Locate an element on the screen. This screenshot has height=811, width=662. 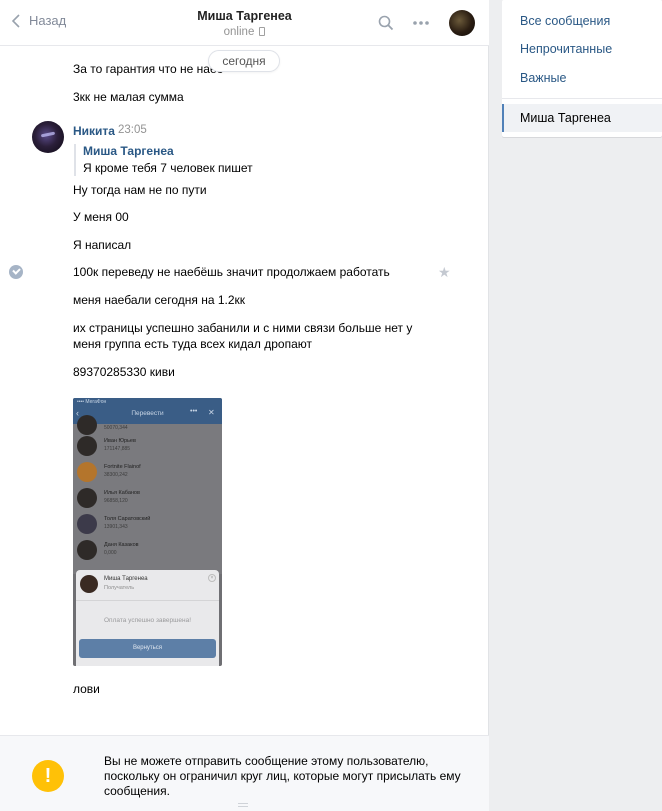
attachment-contact-name: Иван Юрьев is located at coordinates (120, 441).